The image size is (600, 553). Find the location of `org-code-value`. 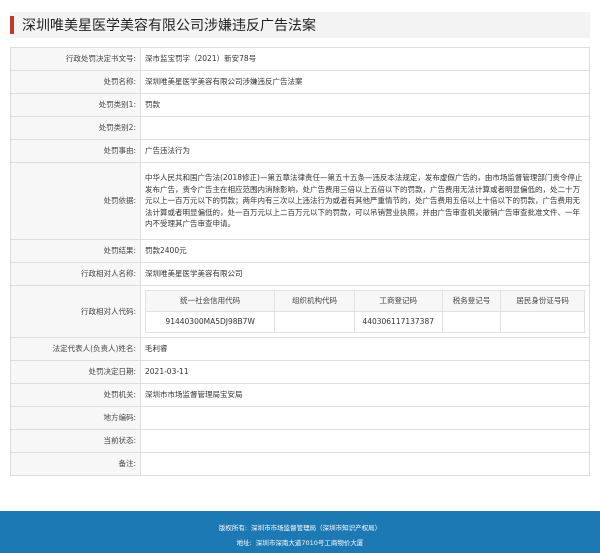

org-code-value is located at coordinates (314, 322).